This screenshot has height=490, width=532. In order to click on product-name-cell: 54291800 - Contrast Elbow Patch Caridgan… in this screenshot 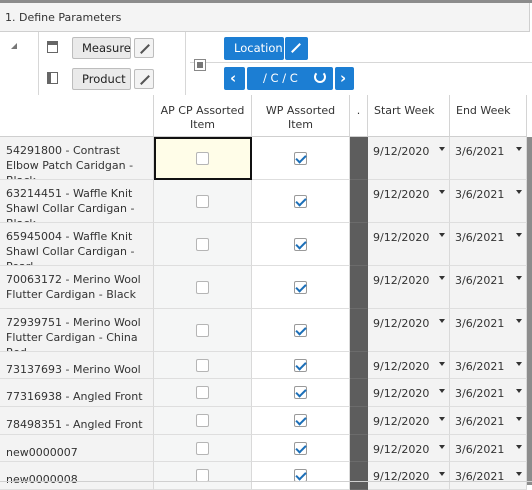, I will do `click(77, 158)`.